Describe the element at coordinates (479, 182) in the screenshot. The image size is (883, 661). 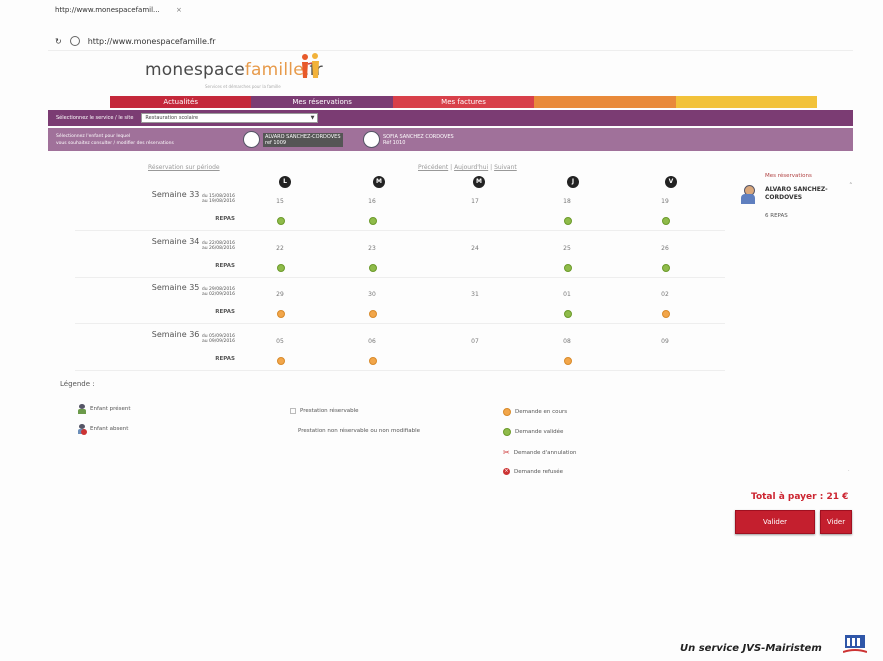
I see `day-header-wednesday: M` at that location.